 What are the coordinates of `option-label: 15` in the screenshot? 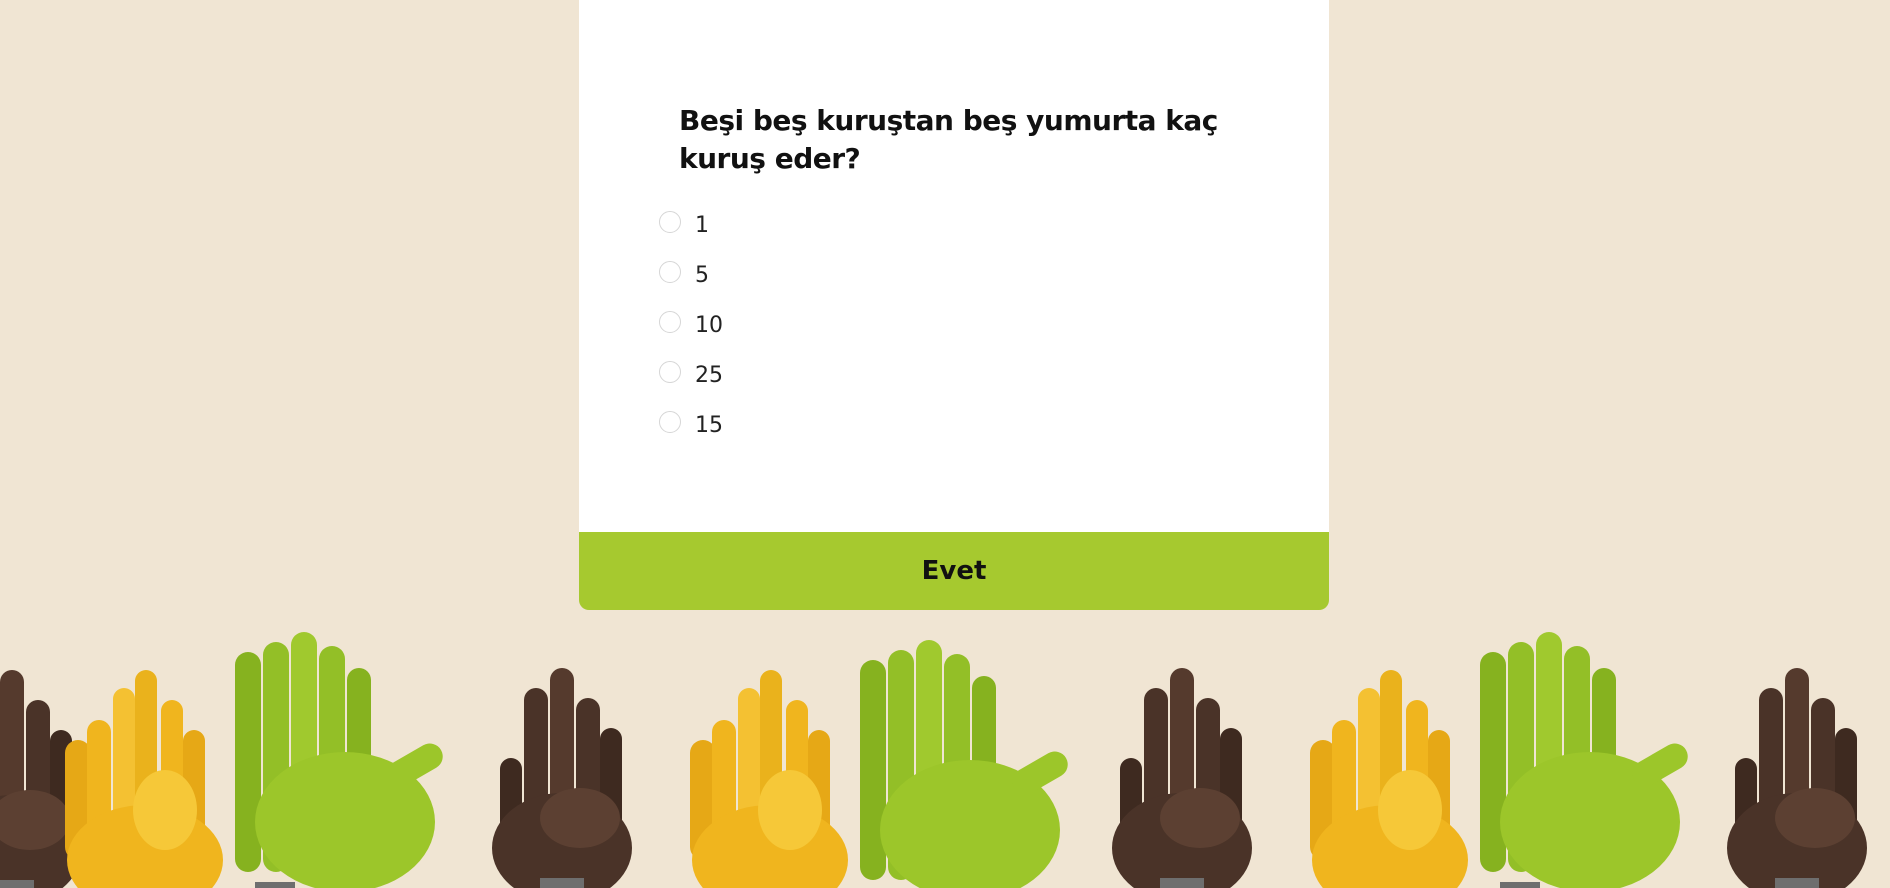 It's located at (709, 425).